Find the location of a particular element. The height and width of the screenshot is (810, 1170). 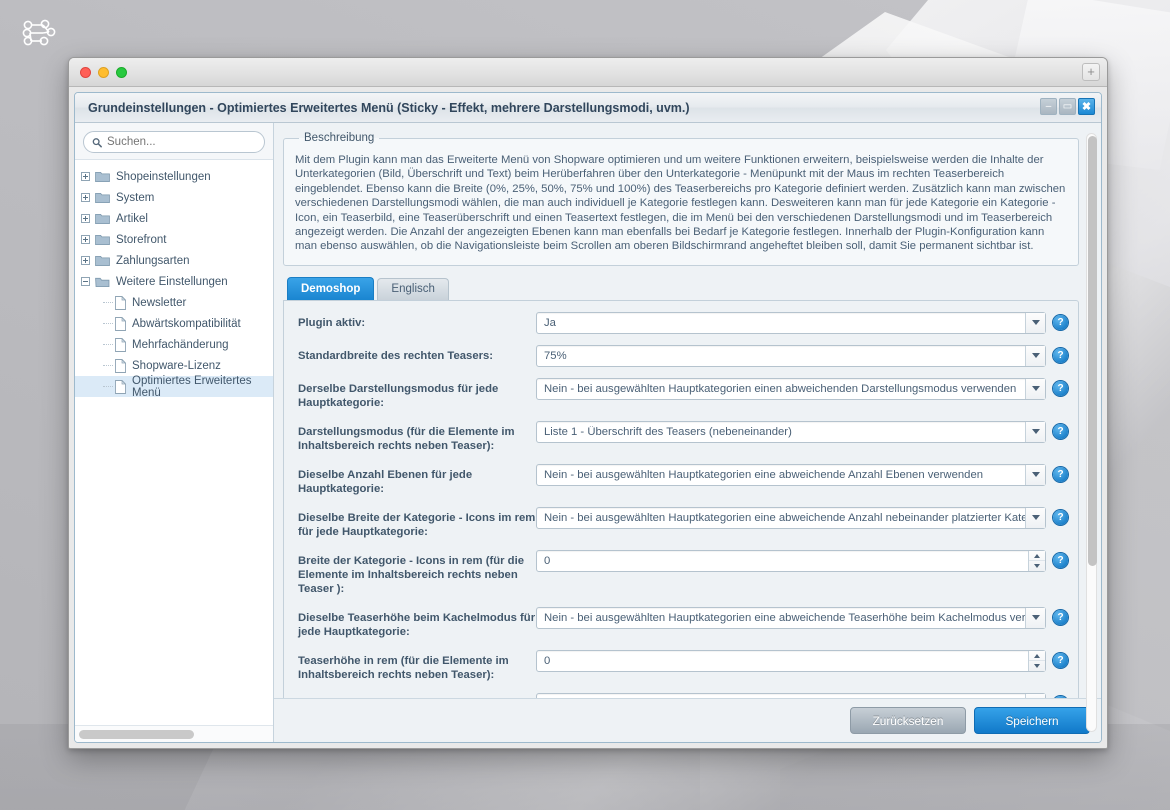

sidebar-item-abwärtskompatibilität: Abwärtskompatibilität is located at coordinates (174, 323).